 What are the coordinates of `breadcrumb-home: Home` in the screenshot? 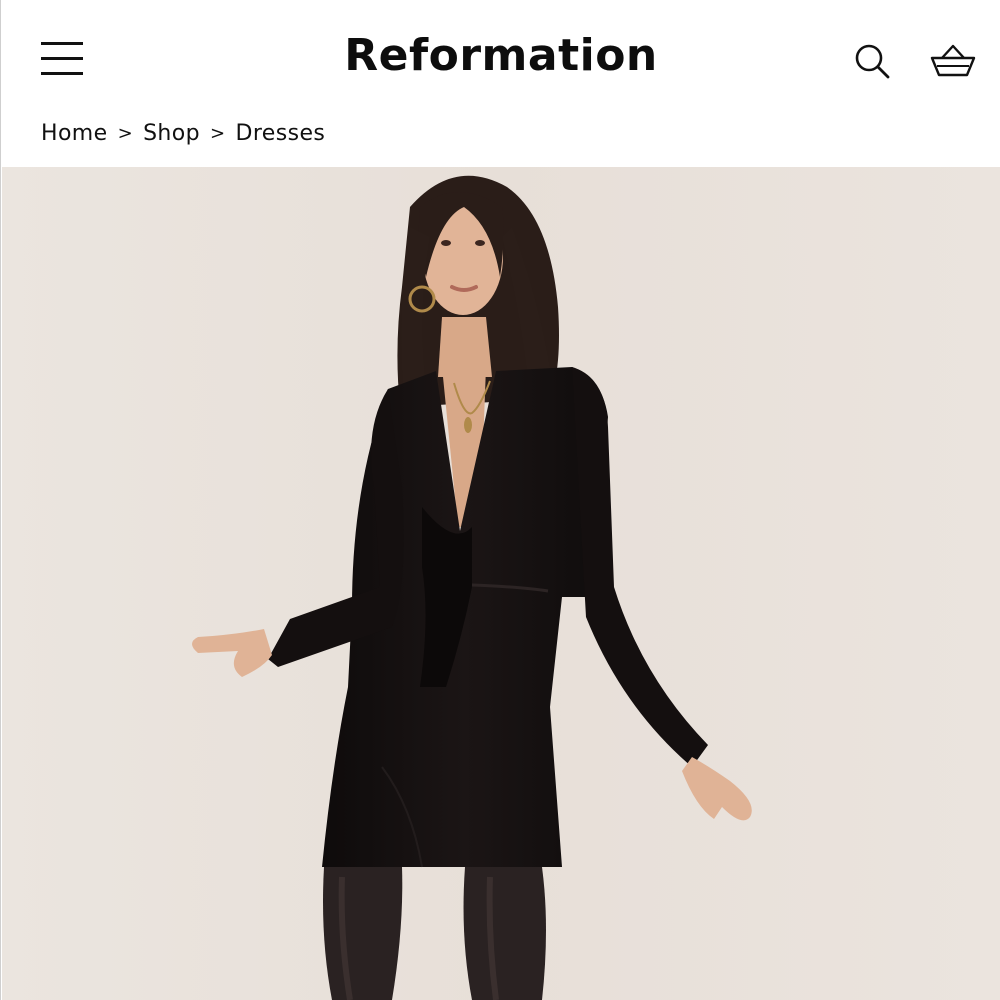 It's located at (74, 133).